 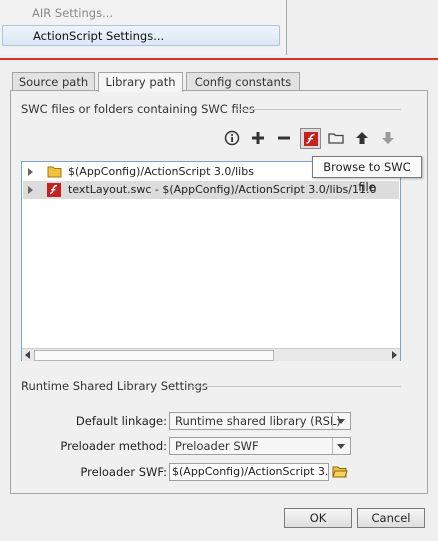 What do you see at coordinates (388, 138) in the screenshot?
I see `move-down-icon` at bounding box center [388, 138].